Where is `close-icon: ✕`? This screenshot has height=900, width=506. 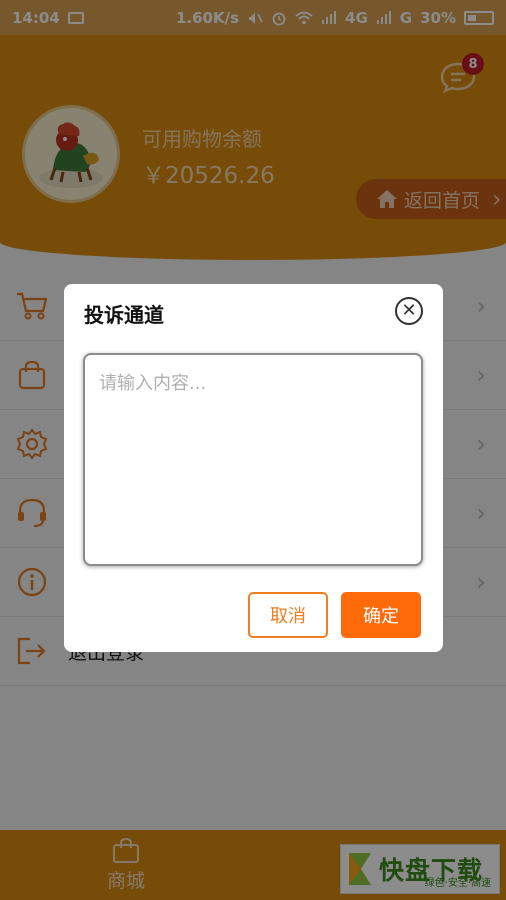 close-icon: ✕ is located at coordinates (409, 311).